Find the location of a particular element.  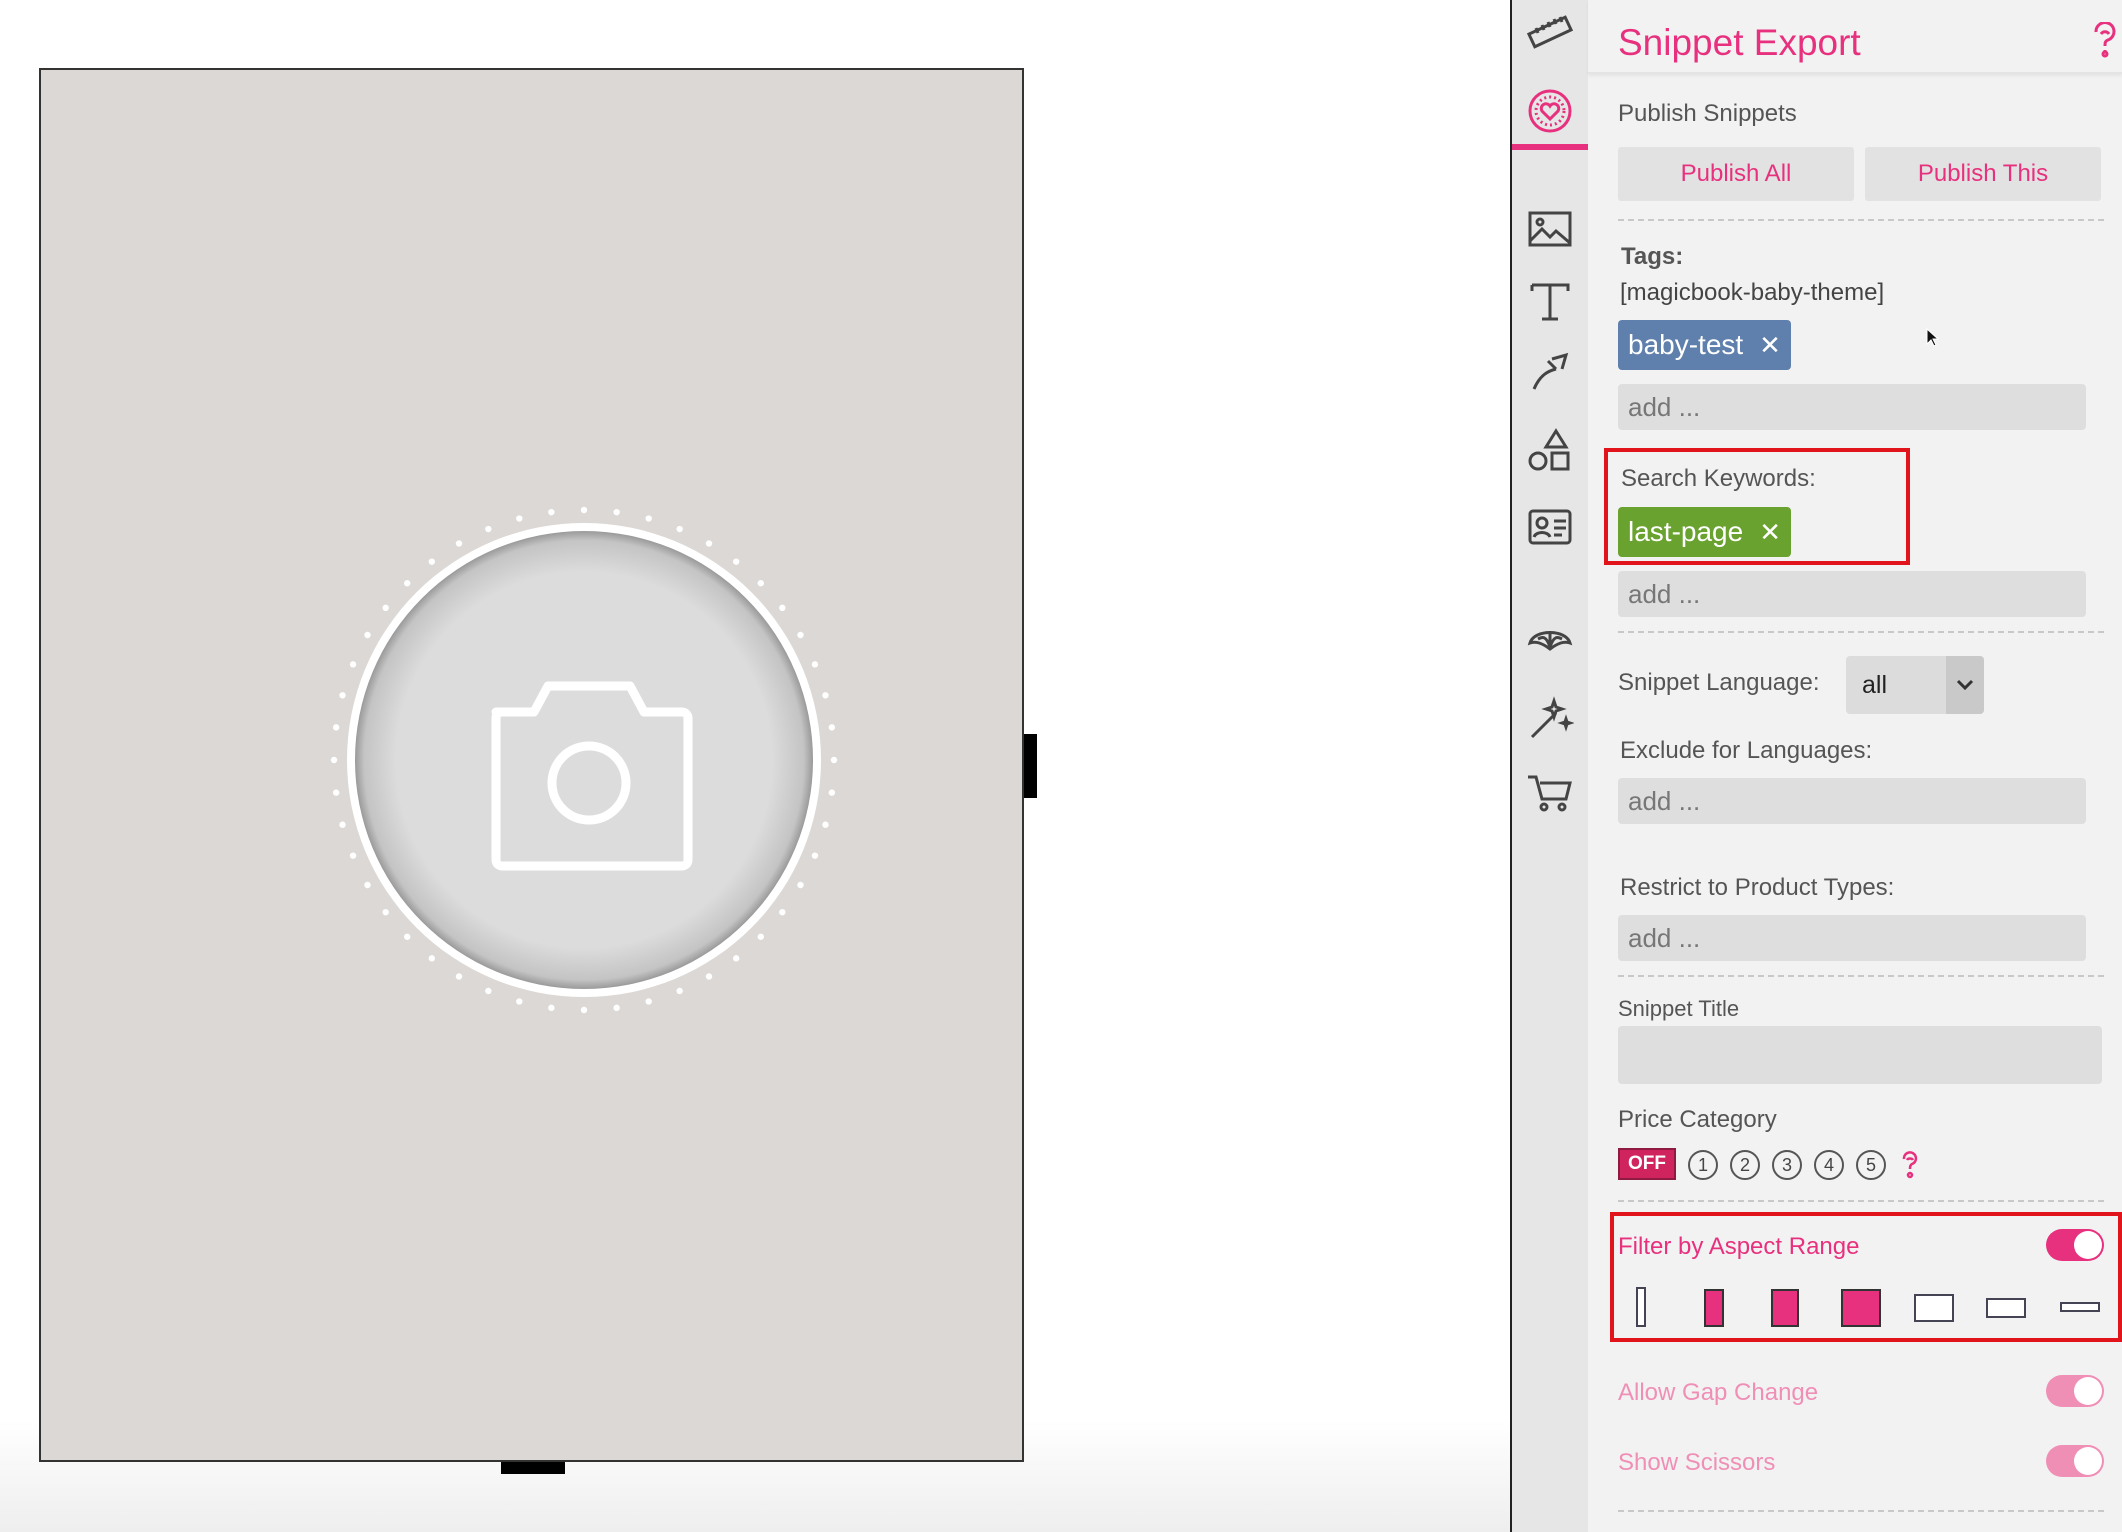

rail-active-indicator is located at coordinates (1550, 147).